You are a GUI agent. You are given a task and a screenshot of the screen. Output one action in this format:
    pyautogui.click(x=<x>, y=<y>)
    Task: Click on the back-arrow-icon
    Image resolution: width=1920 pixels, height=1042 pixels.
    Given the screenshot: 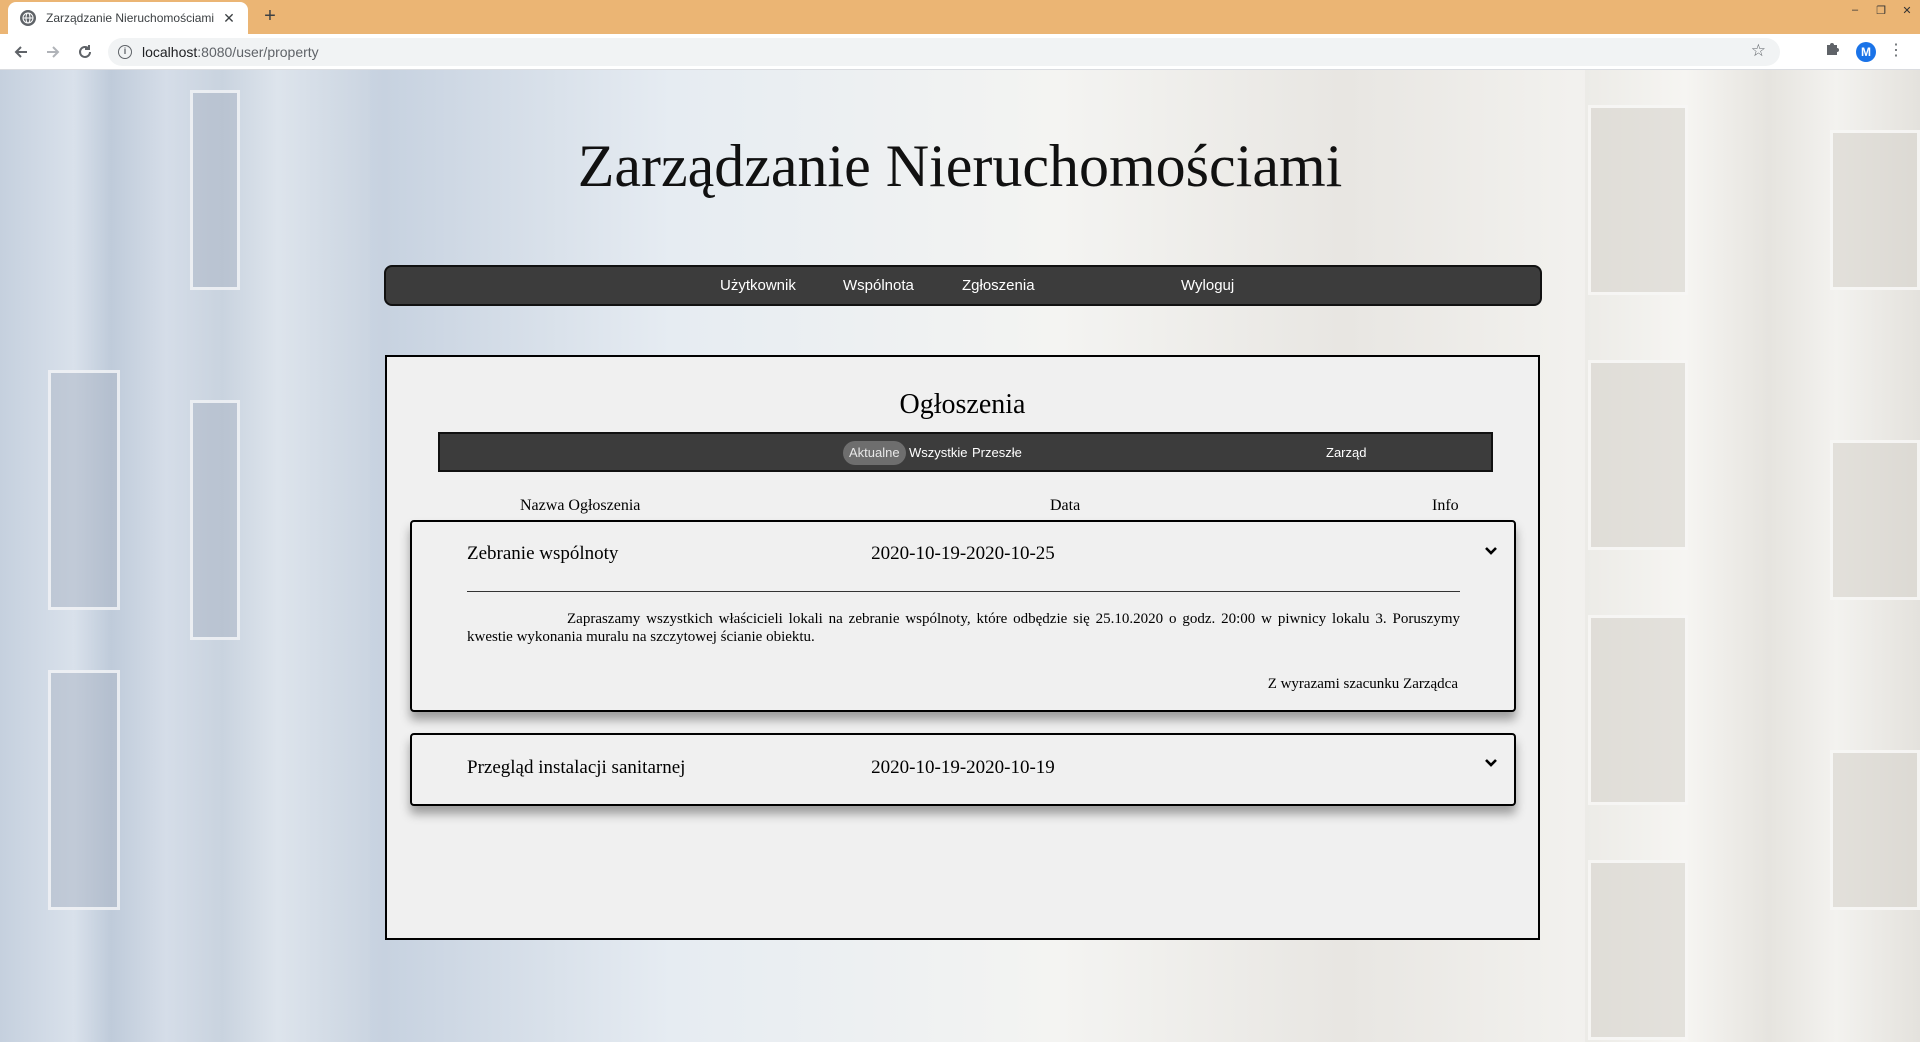 What is the action you would take?
    pyautogui.click(x=21, y=52)
    